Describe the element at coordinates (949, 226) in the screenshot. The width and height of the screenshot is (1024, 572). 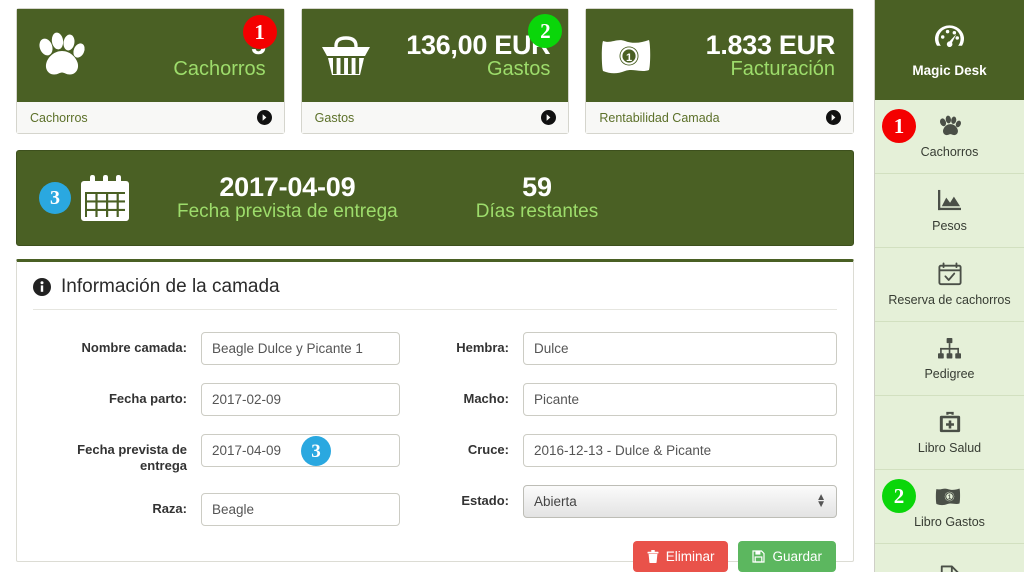
I see `sidebar-item-label: Pesos` at that location.